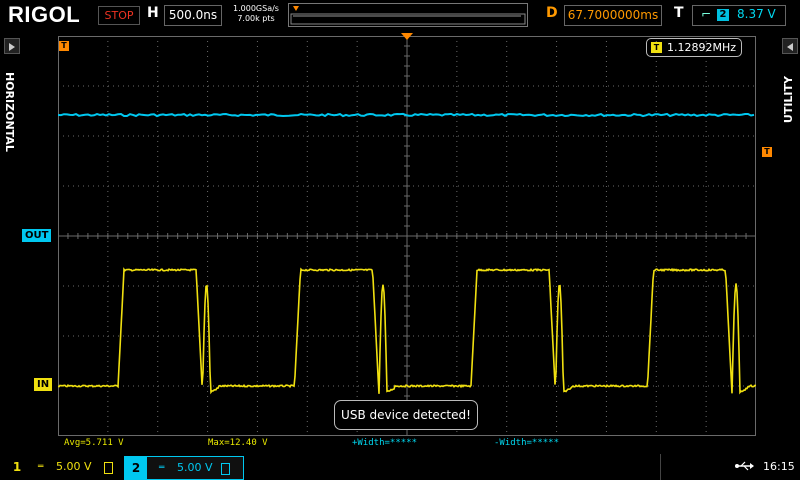 The height and width of the screenshot is (480, 800). What do you see at coordinates (679, 13) in the screenshot?
I see `trigger-label: T` at bounding box center [679, 13].